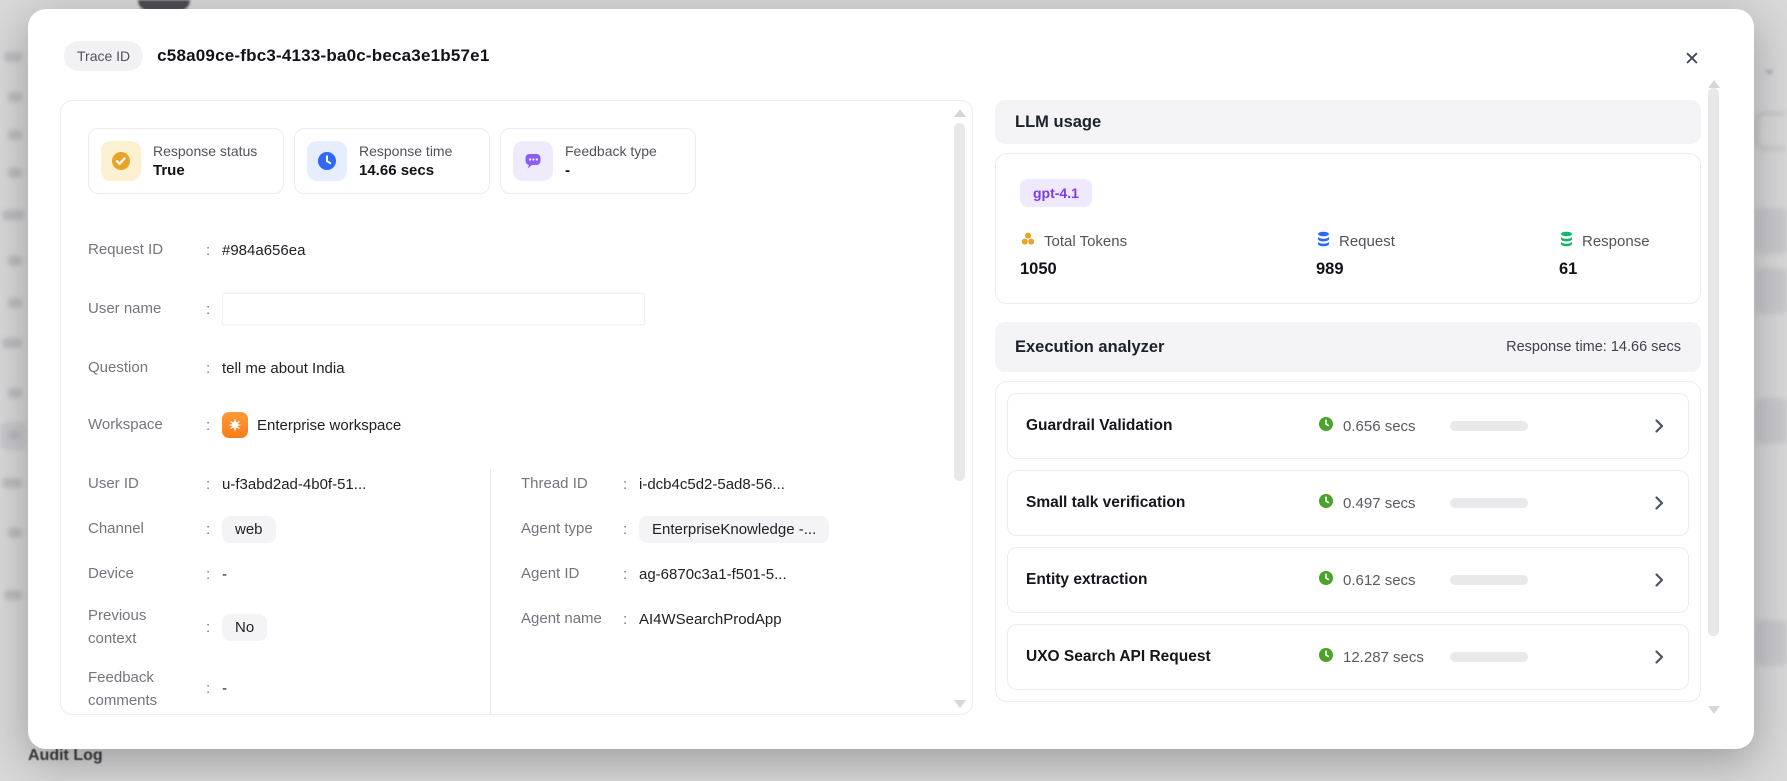  What do you see at coordinates (567, 170) in the screenshot?
I see `stat-value: -` at bounding box center [567, 170].